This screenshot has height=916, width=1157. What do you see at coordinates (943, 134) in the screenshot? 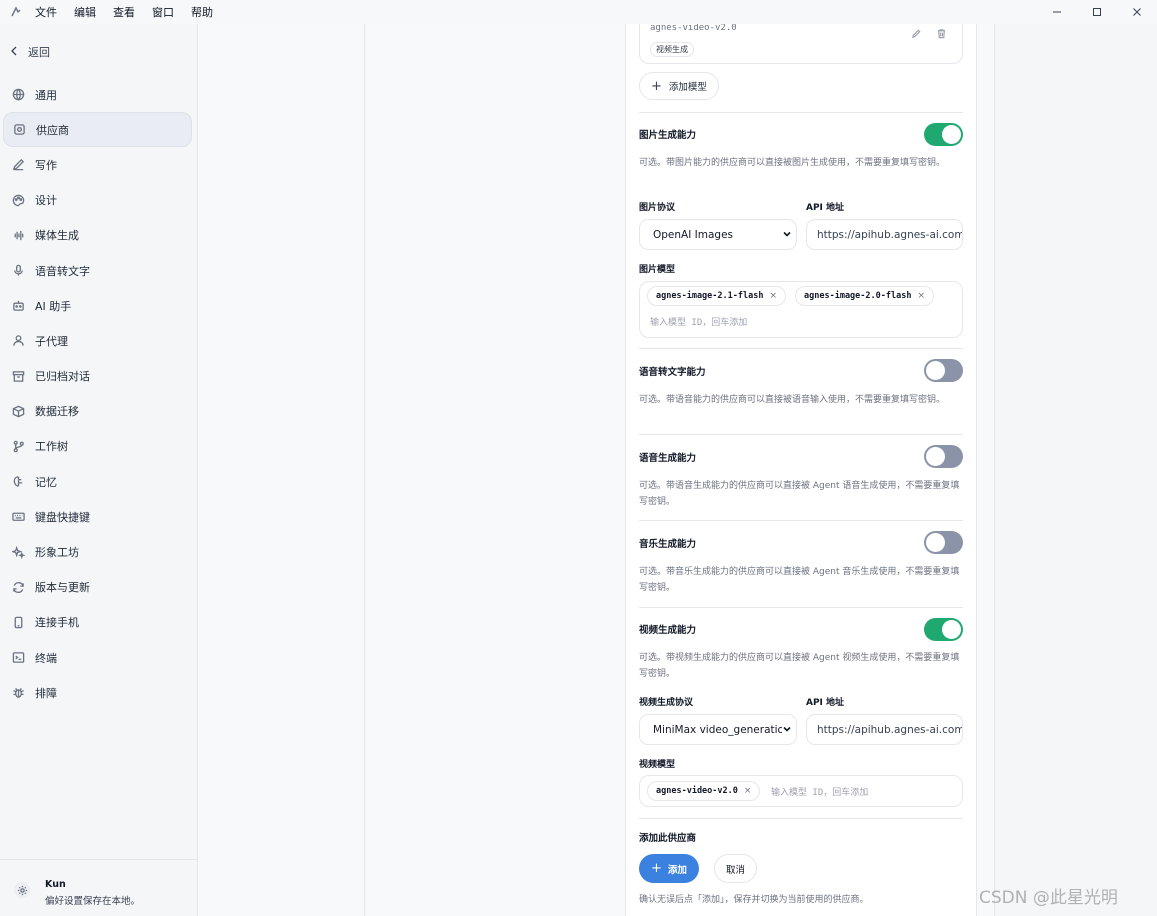
I see `image-toggle` at bounding box center [943, 134].